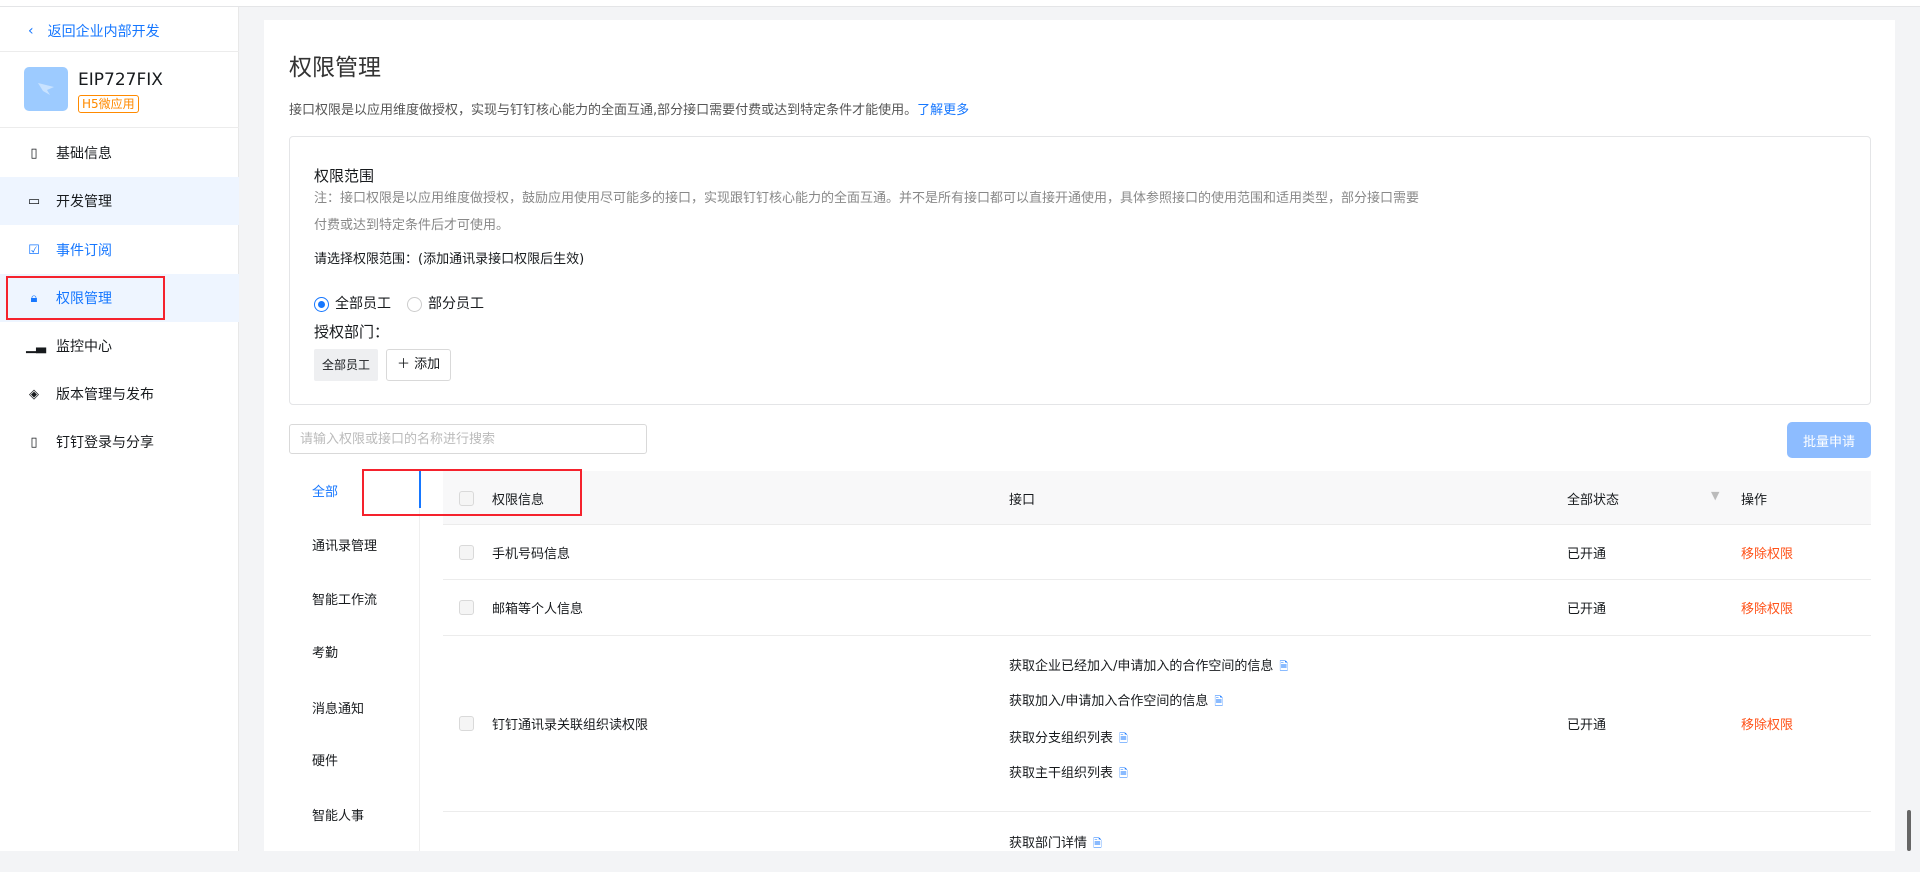  Describe the element at coordinates (119, 201) in the screenshot. I see `sidebar-item-dev-management: ▭ 开发管理` at that location.